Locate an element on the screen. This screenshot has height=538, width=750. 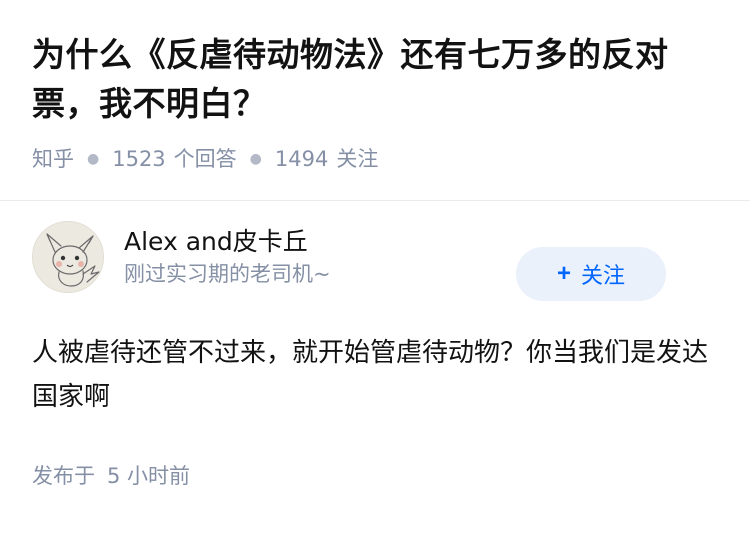
answer-content: 人被虐待还管不过来，就开始管虐待动物？你当我们是发达国家啊 is located at coordinates (375, 375).